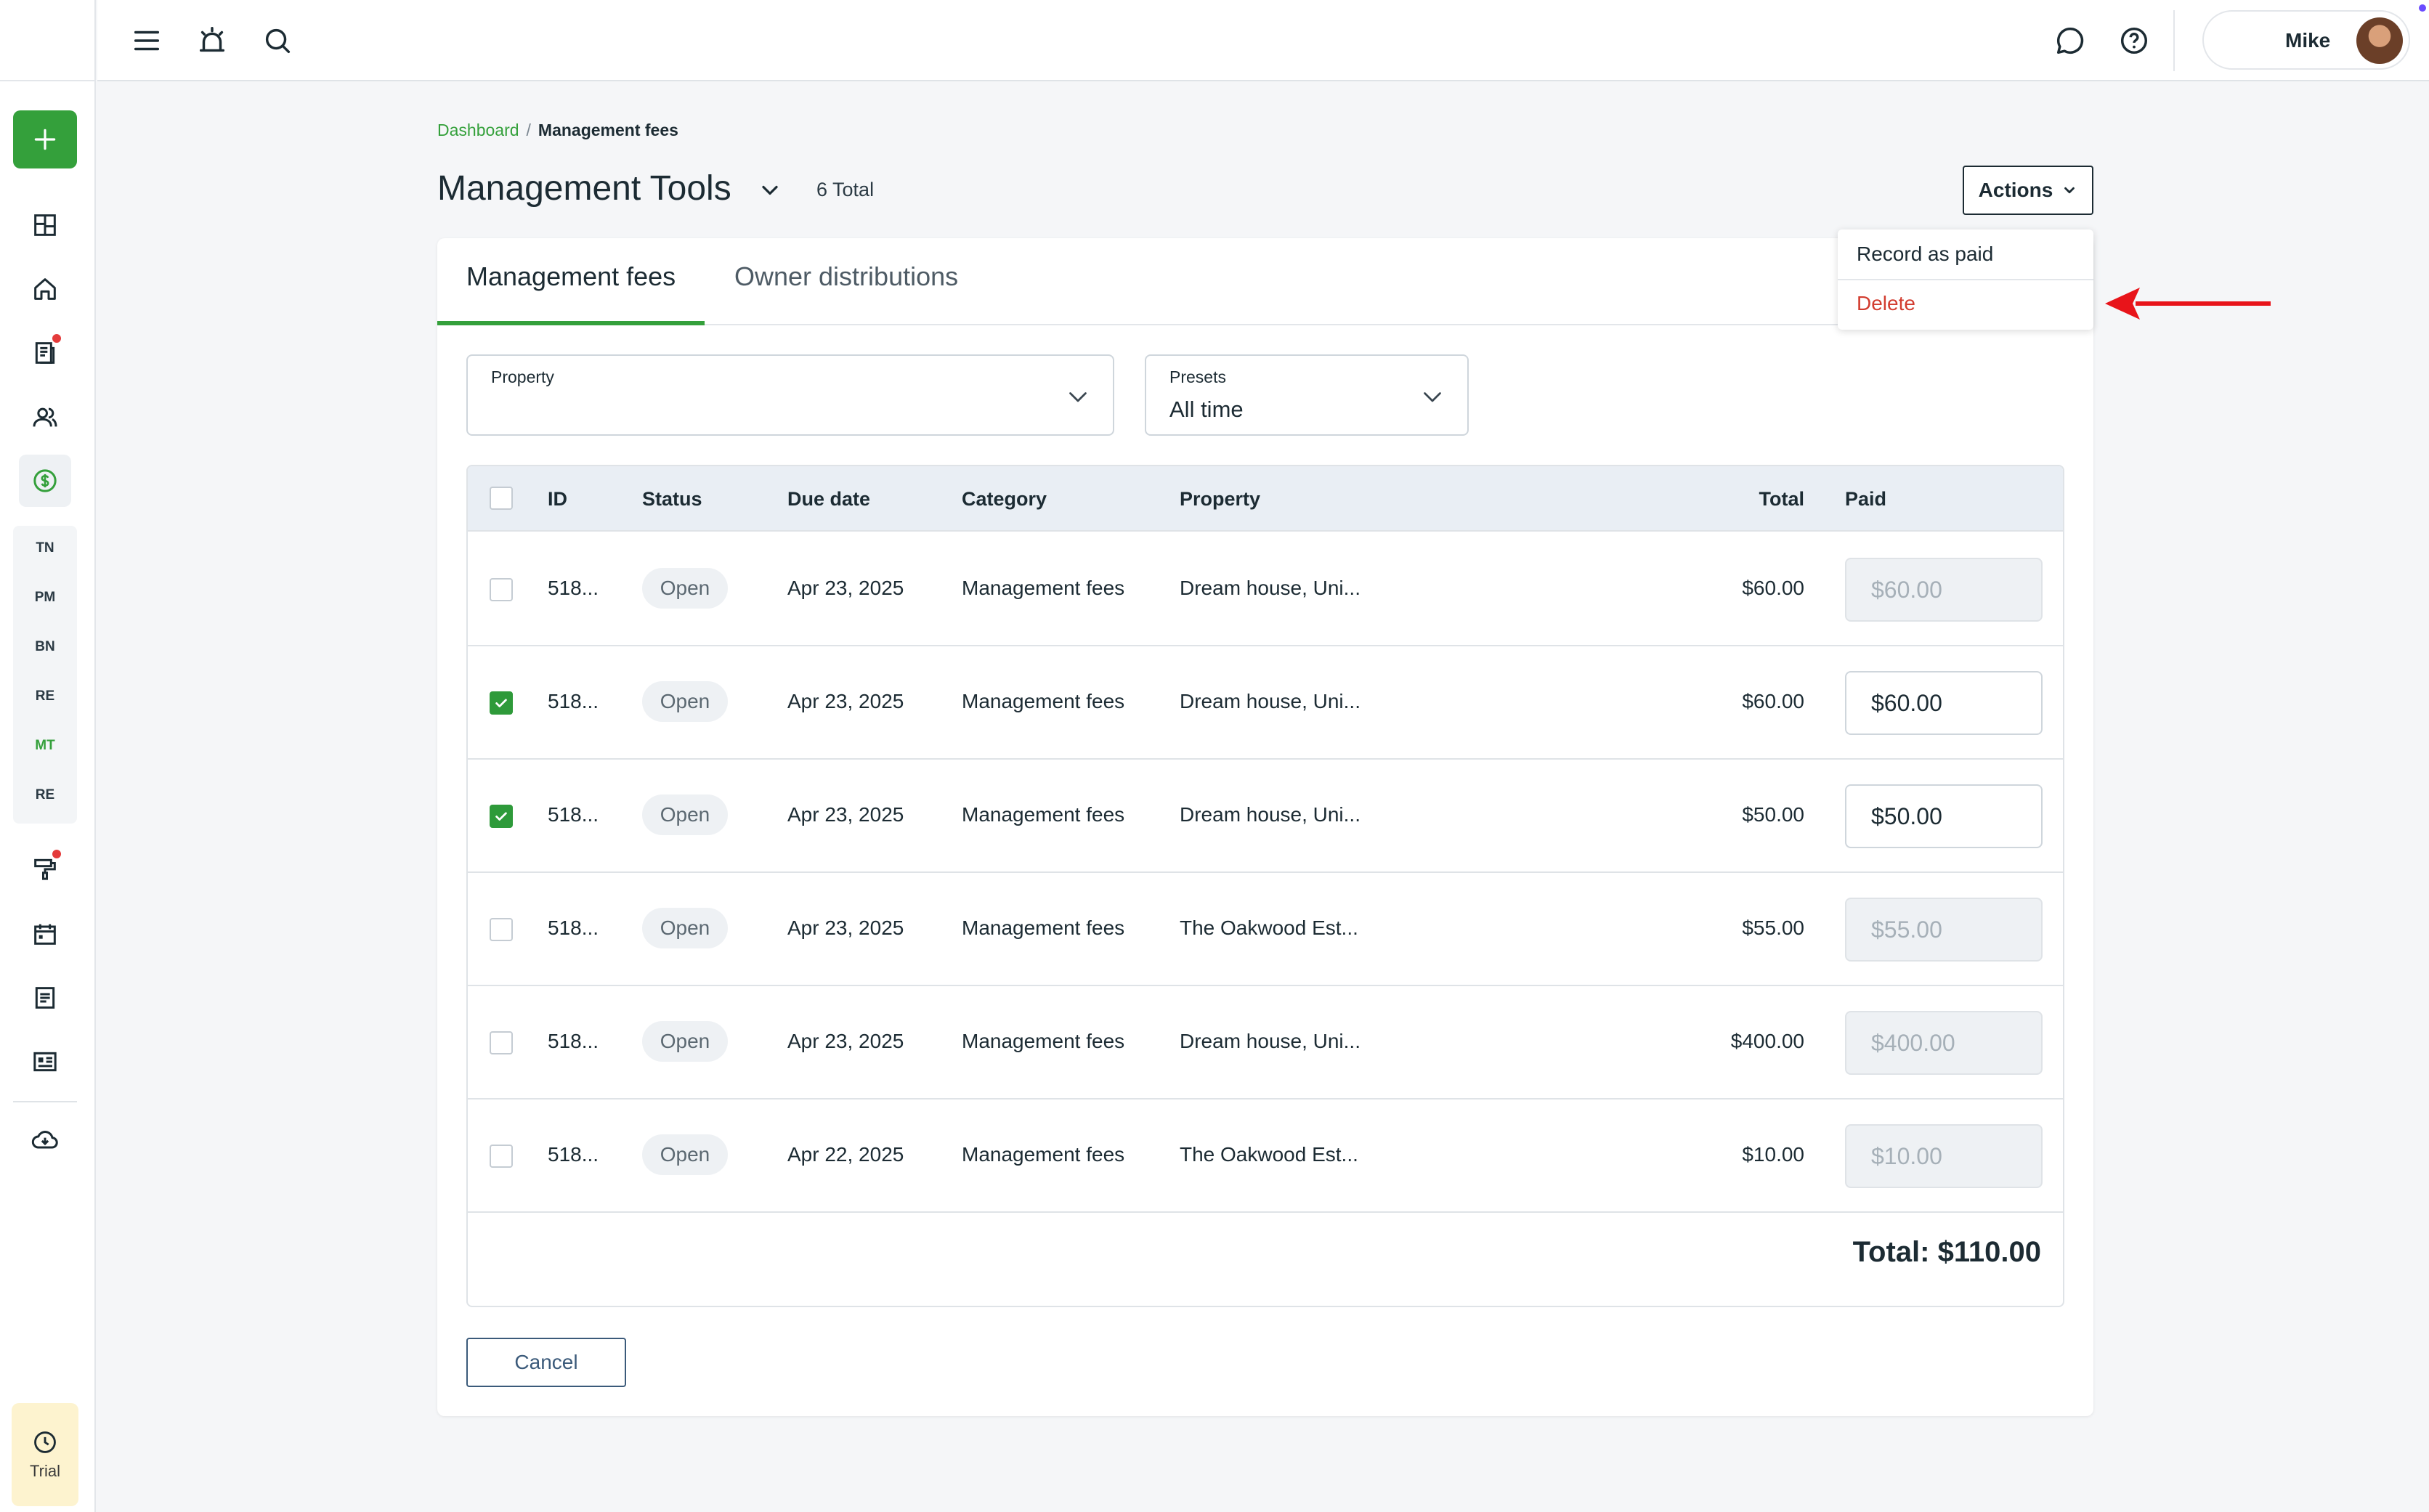  What do you see at coordinates (2070, 40) in the screenshot?
I see `chat-button` at bounding box center [2070, 40].